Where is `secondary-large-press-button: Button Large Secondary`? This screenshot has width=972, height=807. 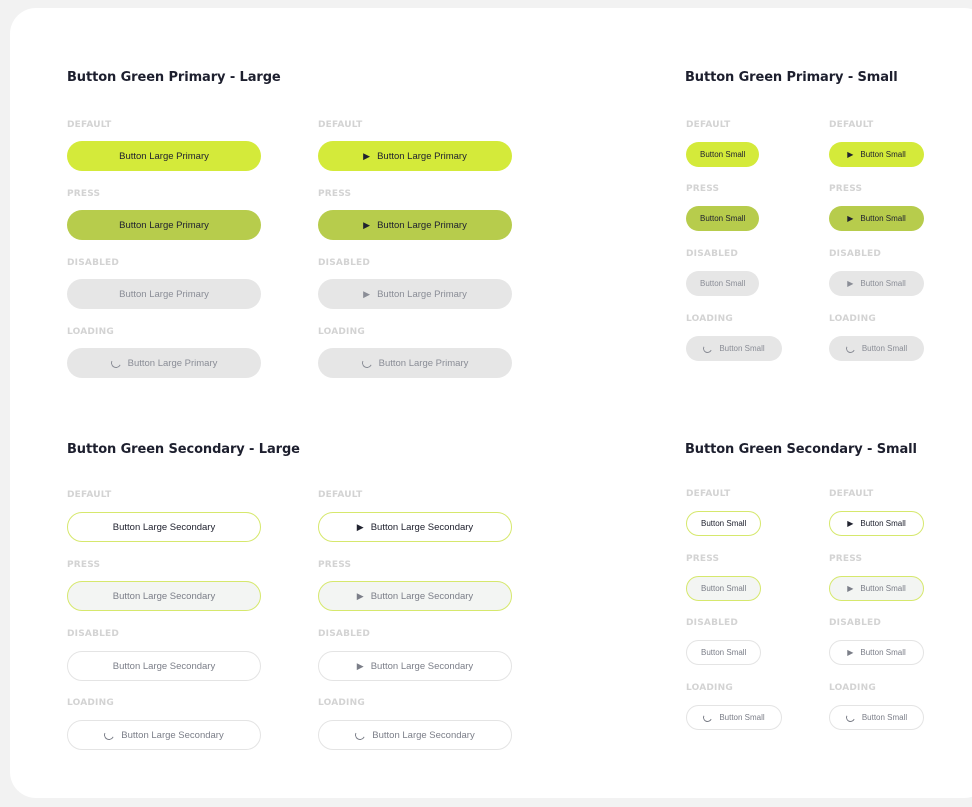
secondary-large-press-button: Button Large Secondary is located at coordinates (164, 596).